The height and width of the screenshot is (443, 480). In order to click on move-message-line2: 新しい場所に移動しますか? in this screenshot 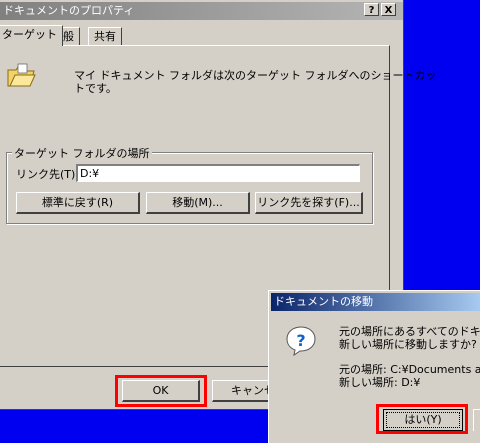, I will do `click(408, 344)`.